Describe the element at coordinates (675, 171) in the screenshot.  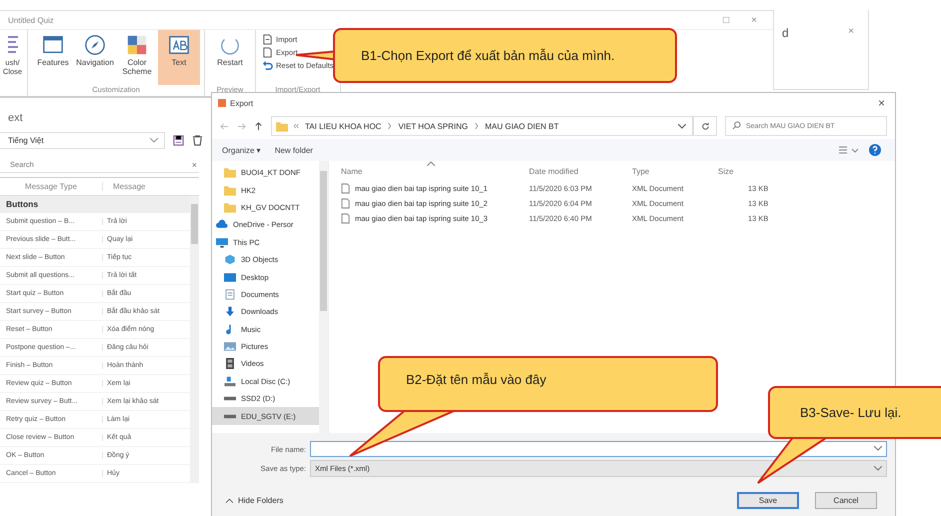
I see `column-header: Type` at that location.